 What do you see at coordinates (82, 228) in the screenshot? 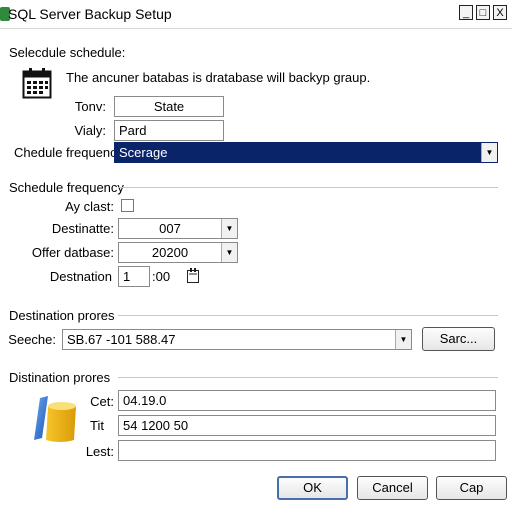
I see `destinate-label: Destinatte:` at bounding box center [82, 228].